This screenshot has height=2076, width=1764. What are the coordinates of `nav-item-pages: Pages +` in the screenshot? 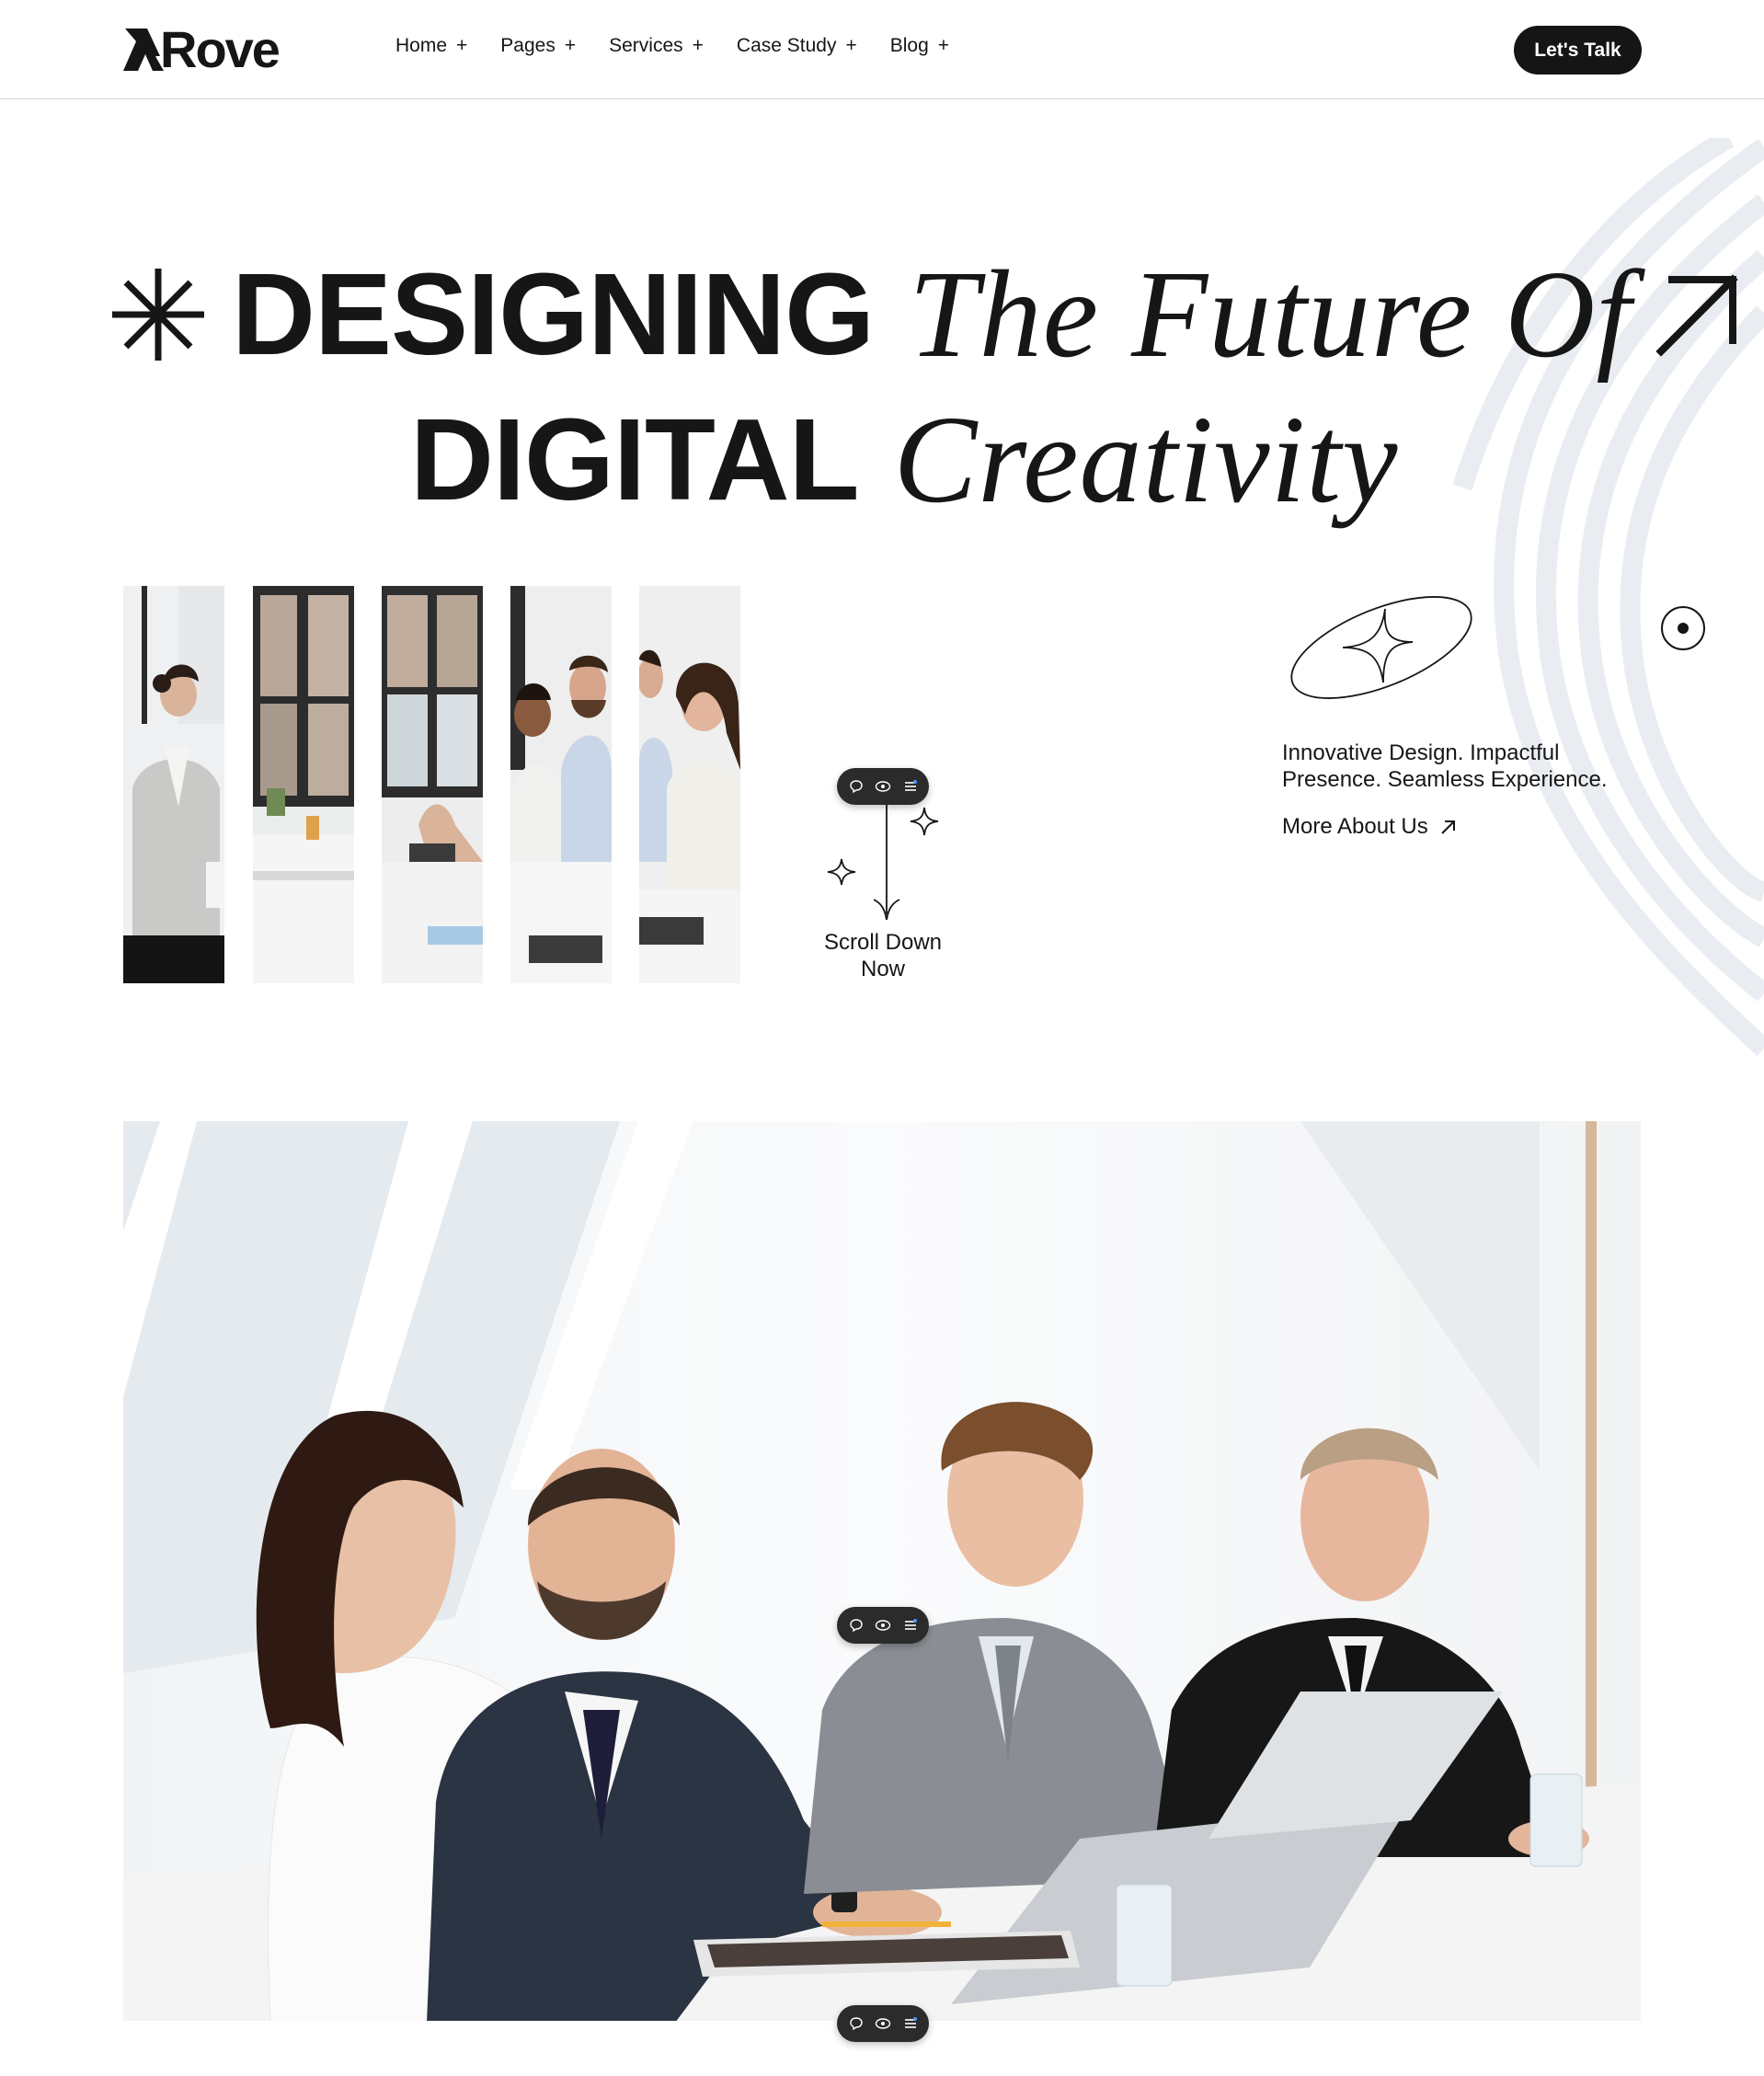 It's located at (538, 46).